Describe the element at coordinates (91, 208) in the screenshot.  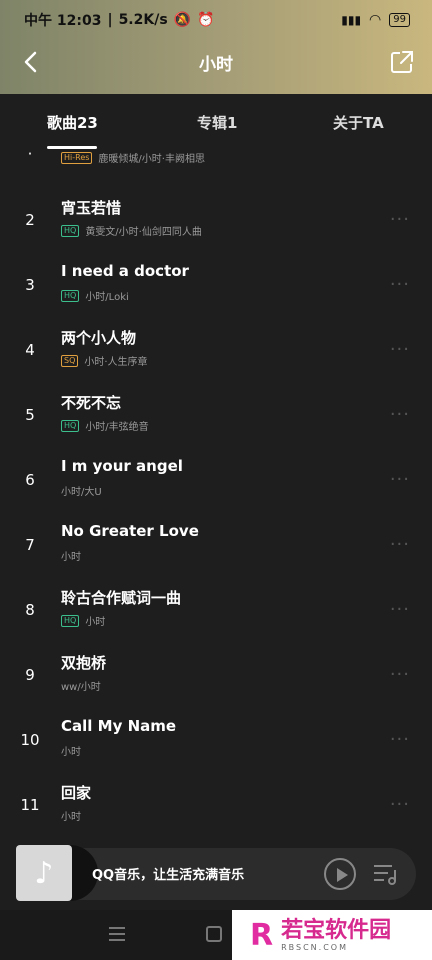
I see `song-title: 宵玉若惜` at that location.